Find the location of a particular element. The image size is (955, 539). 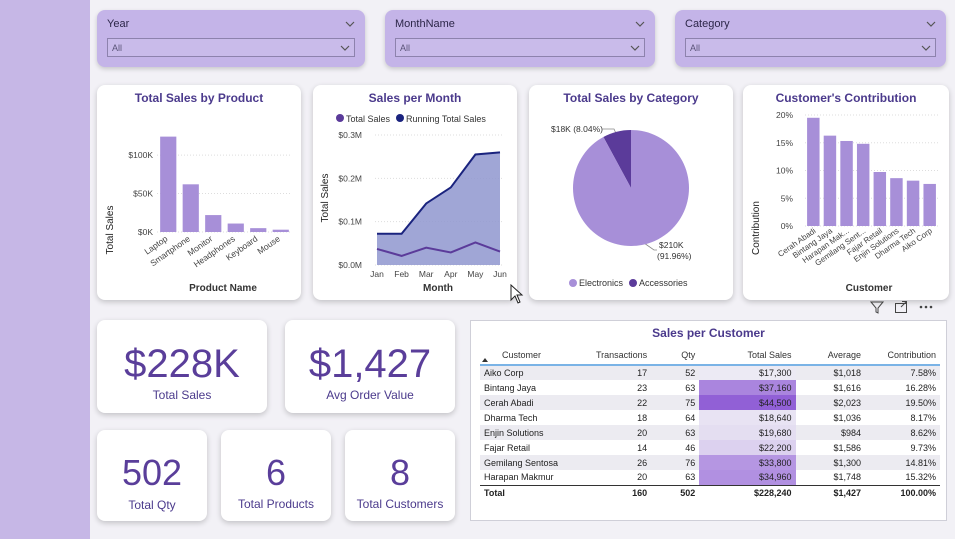

legend-label: Total Sales is located at coordinates (368, 119).